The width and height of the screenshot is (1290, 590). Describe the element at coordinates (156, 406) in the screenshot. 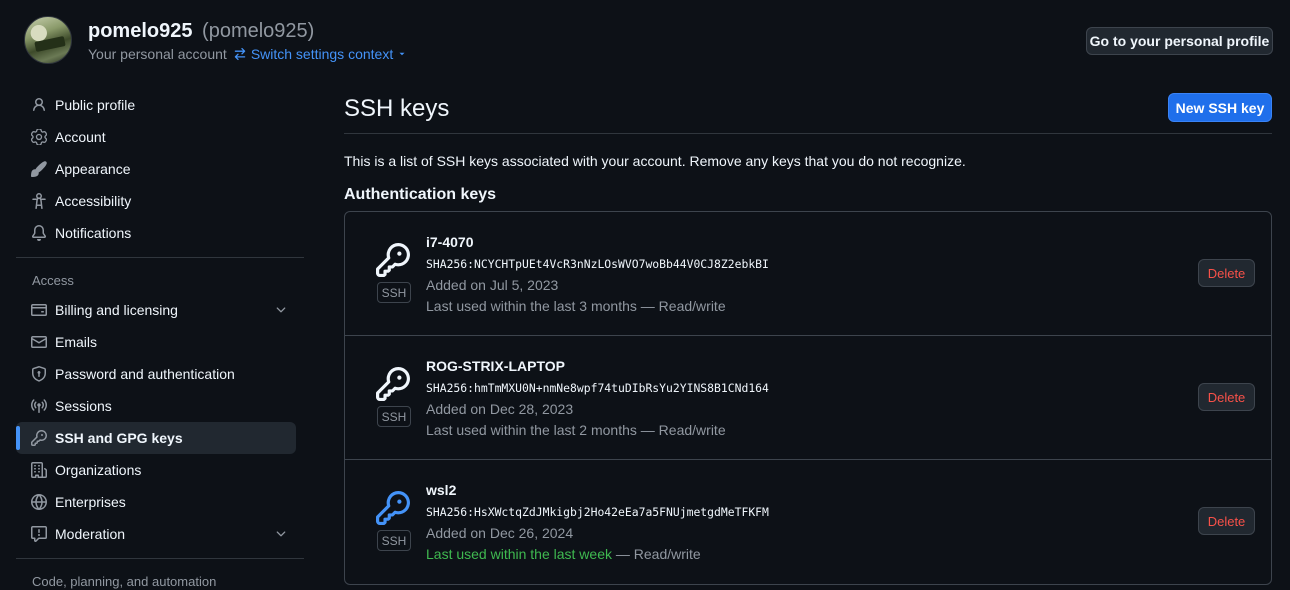

I see `sidebar-item-sessions: Sessions` at that location.